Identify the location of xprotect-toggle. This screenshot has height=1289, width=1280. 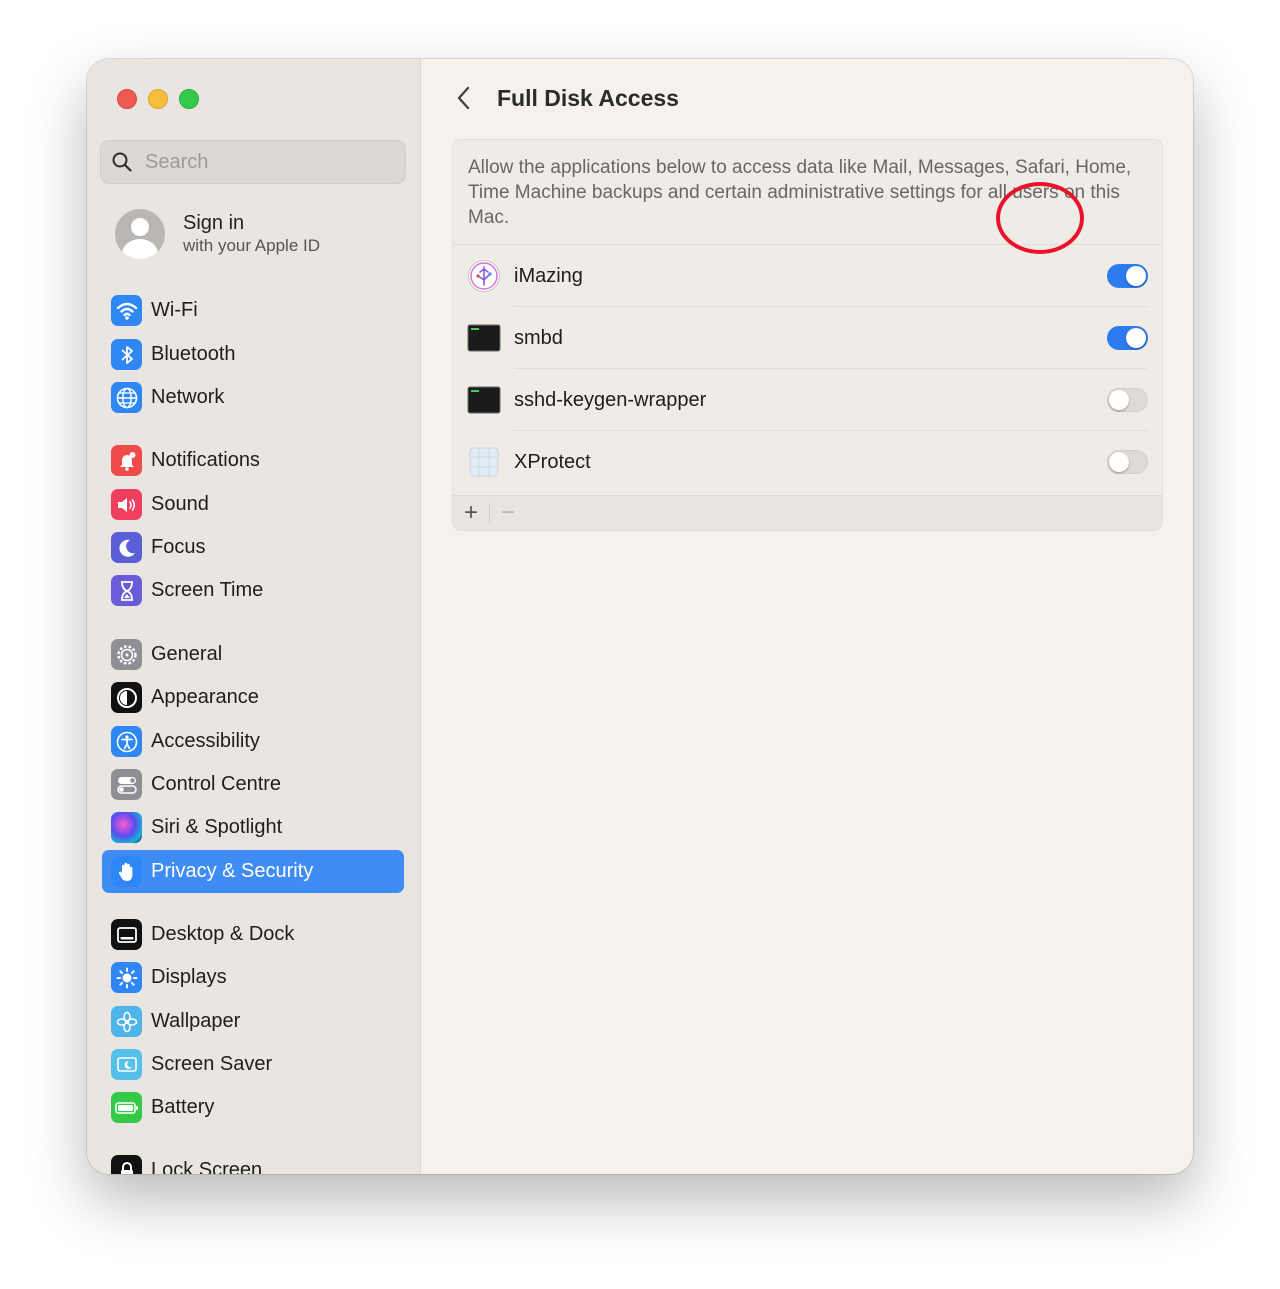
(1127, 462).